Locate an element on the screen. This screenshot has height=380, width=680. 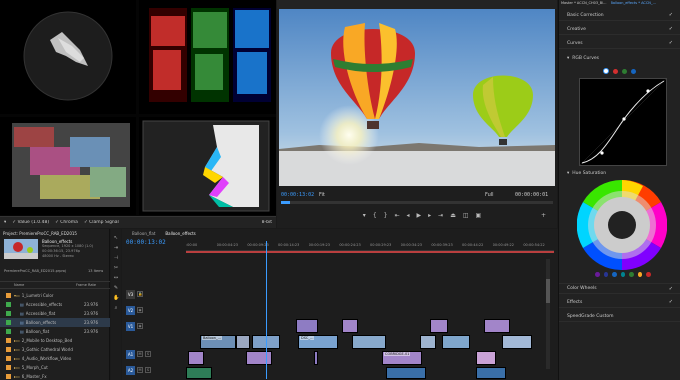
selection-tool-icon: ↖ is located at coordinates (116, 238).